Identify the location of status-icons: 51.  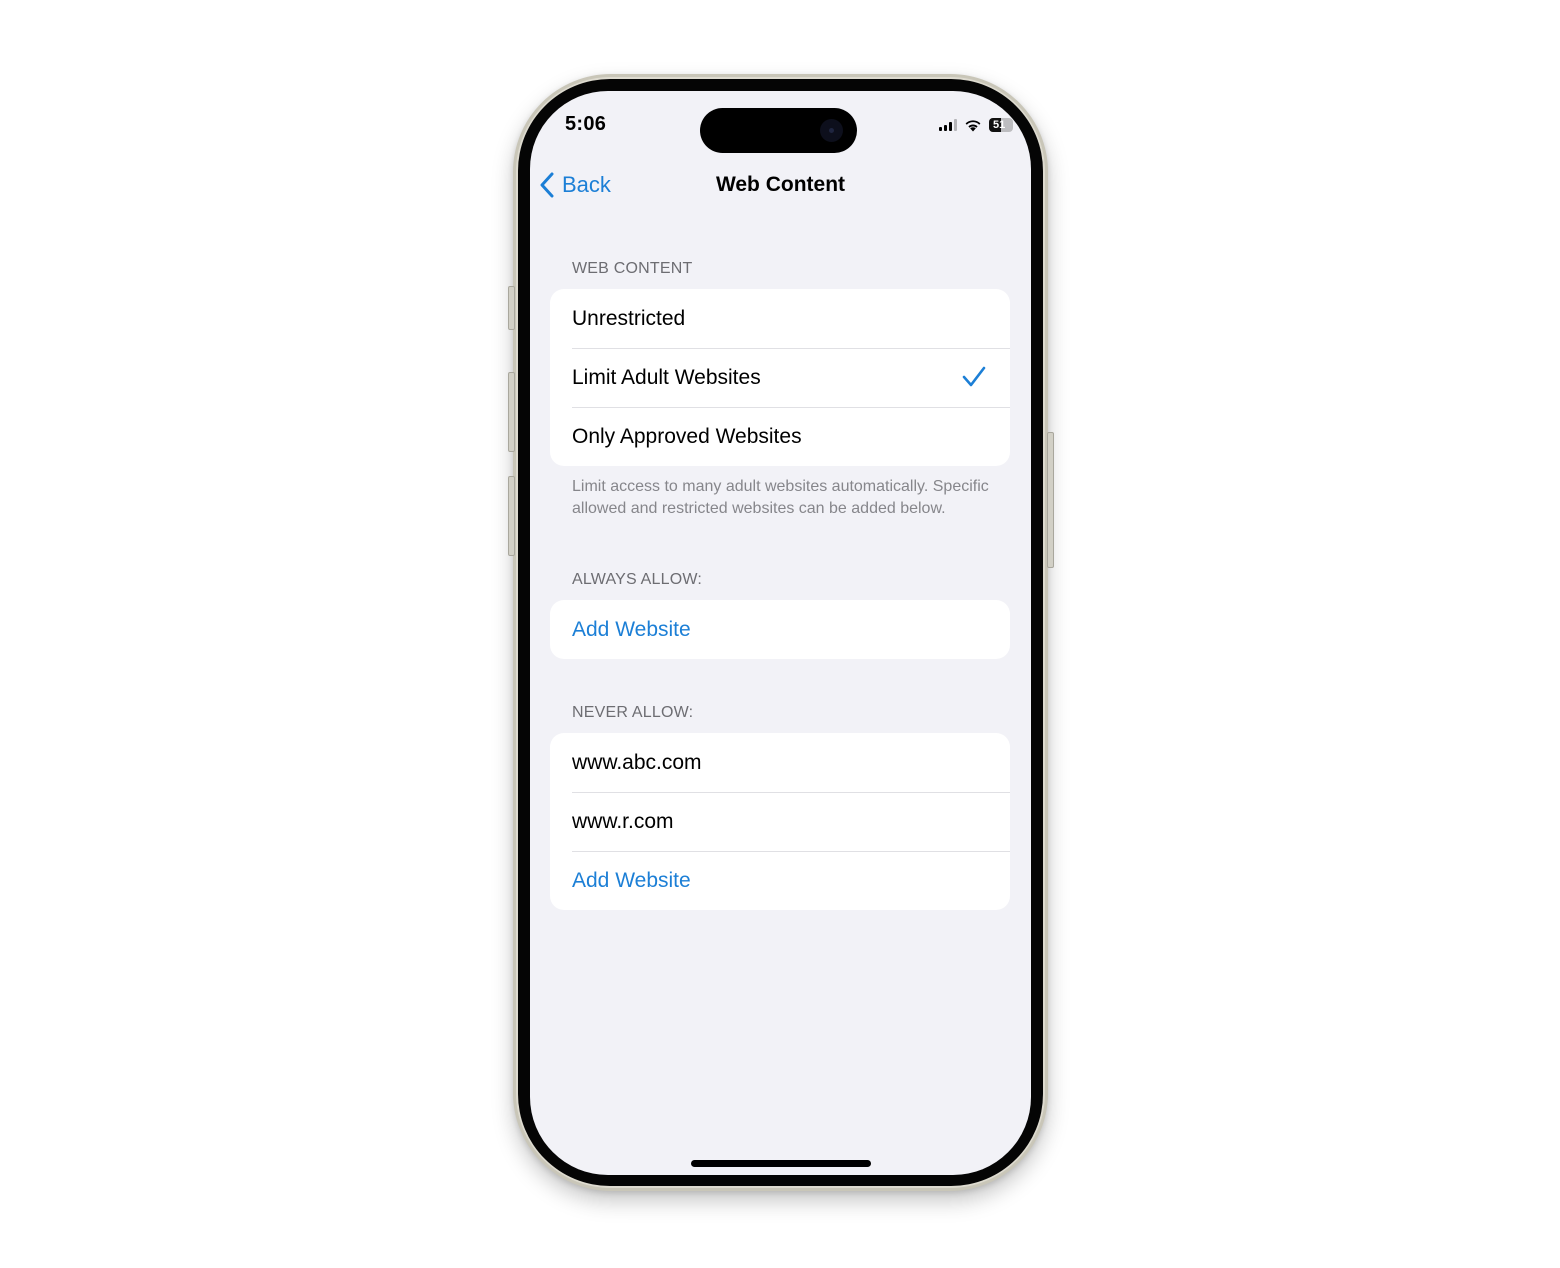
(976, 125).